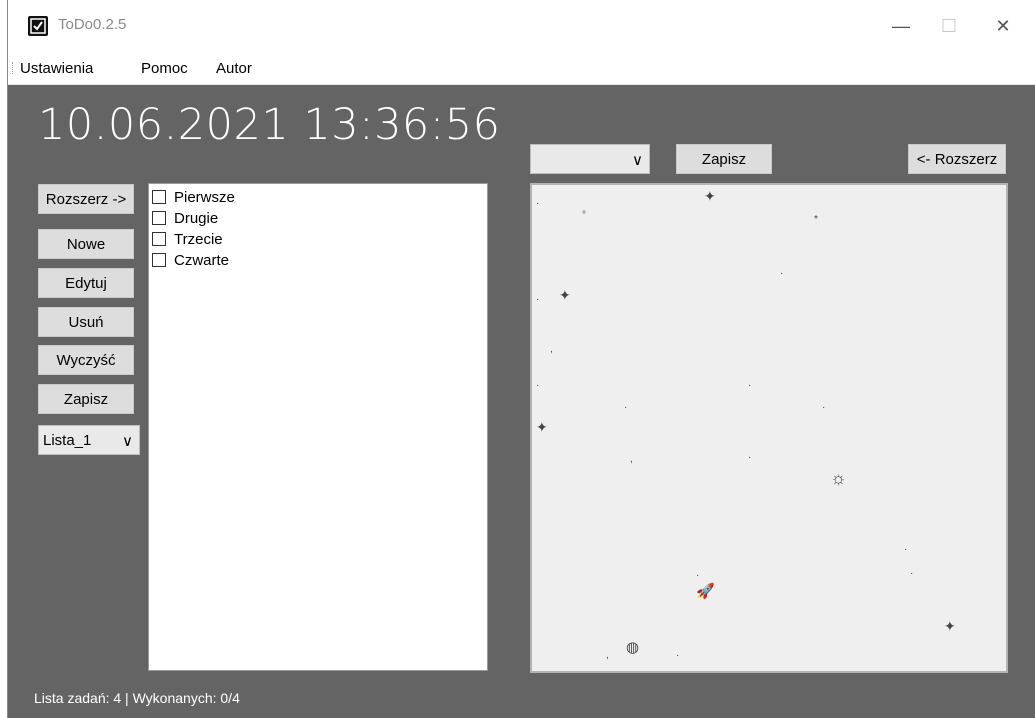 This screenshot has width=1035, height=718. I want to click on globe-icon: ◍, so click(633, 647).